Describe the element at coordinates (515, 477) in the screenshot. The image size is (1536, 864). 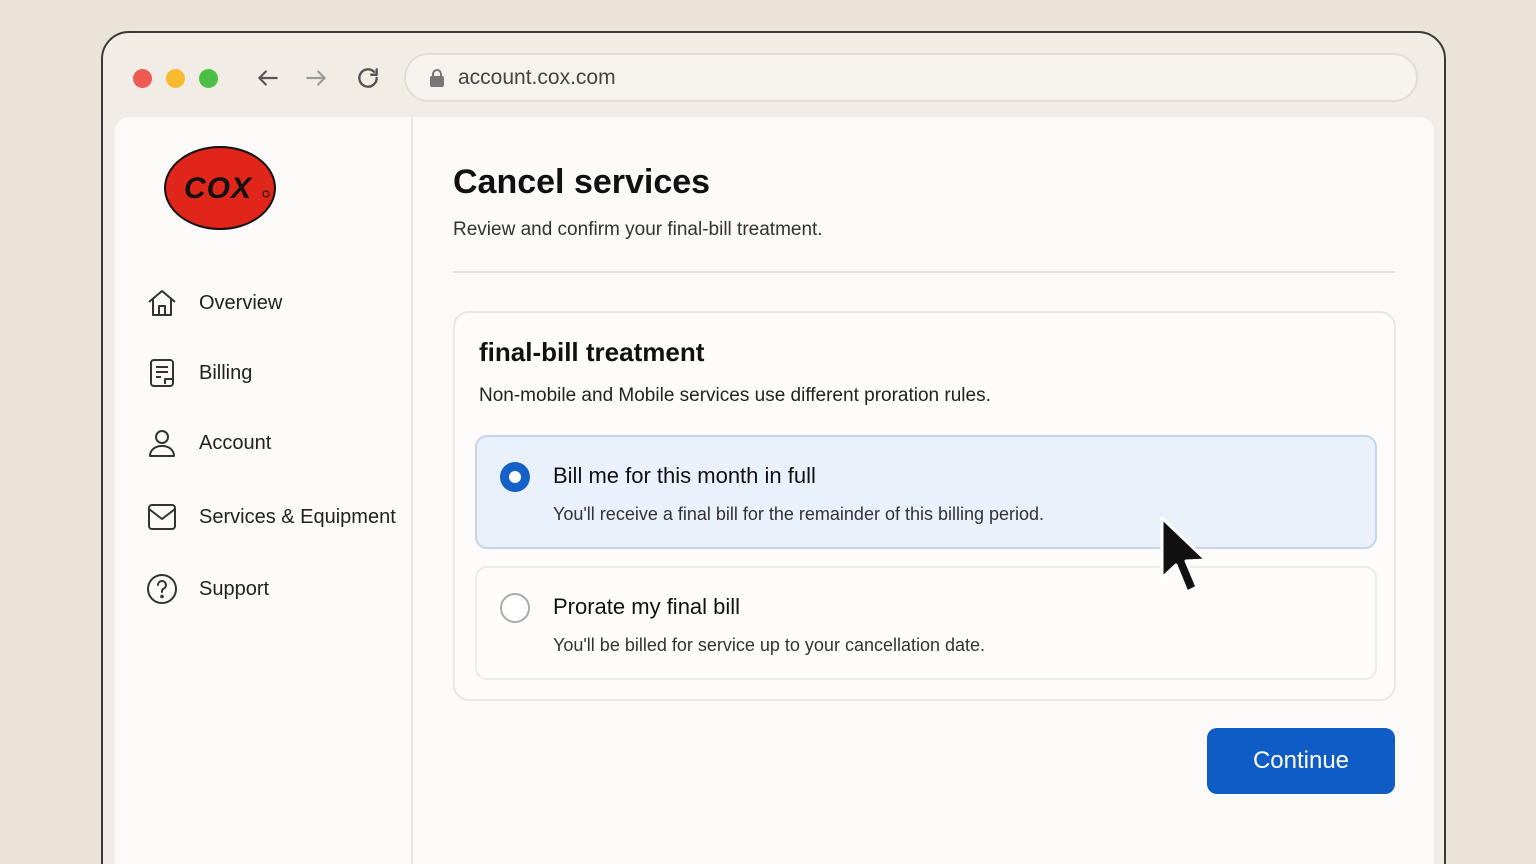
I see `radio-selected` at that location.